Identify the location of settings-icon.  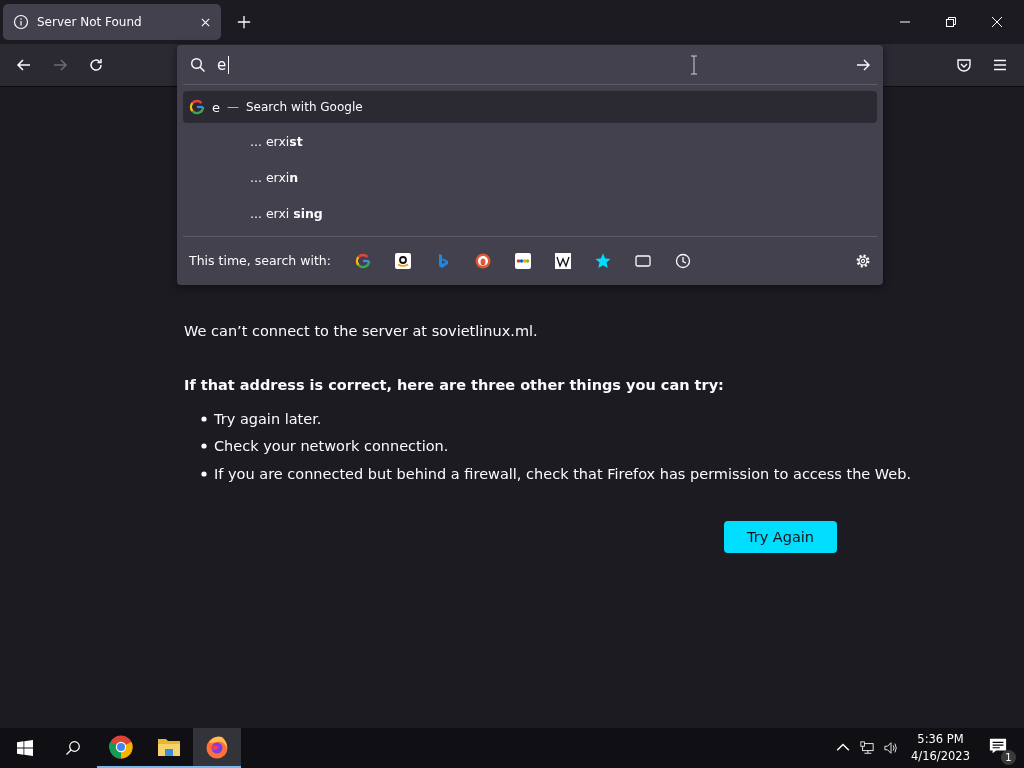
(863, 260).